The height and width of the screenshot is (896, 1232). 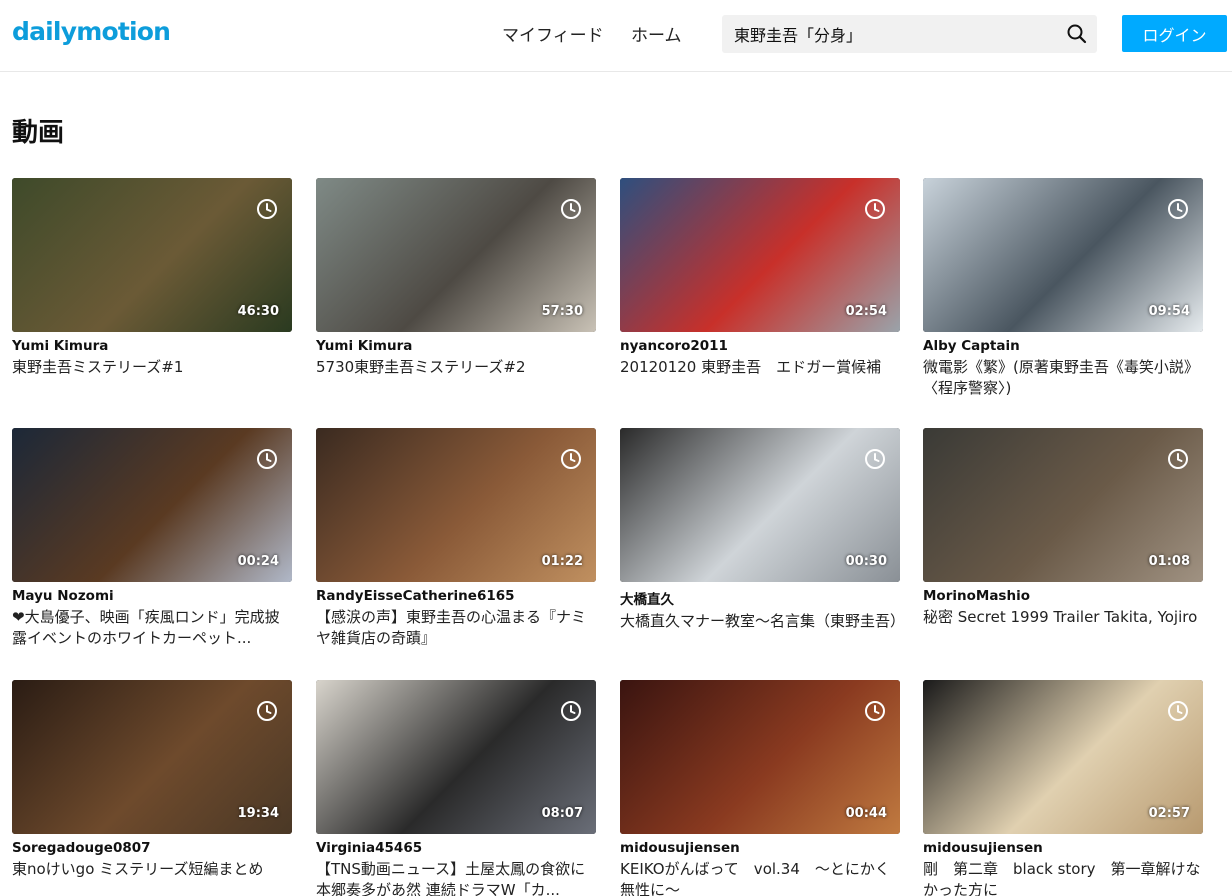 What do you see at coordinates (760, 505) in the screenshot?
I see `video-thumbnail: 00:30` at bounding box center [760, 505].